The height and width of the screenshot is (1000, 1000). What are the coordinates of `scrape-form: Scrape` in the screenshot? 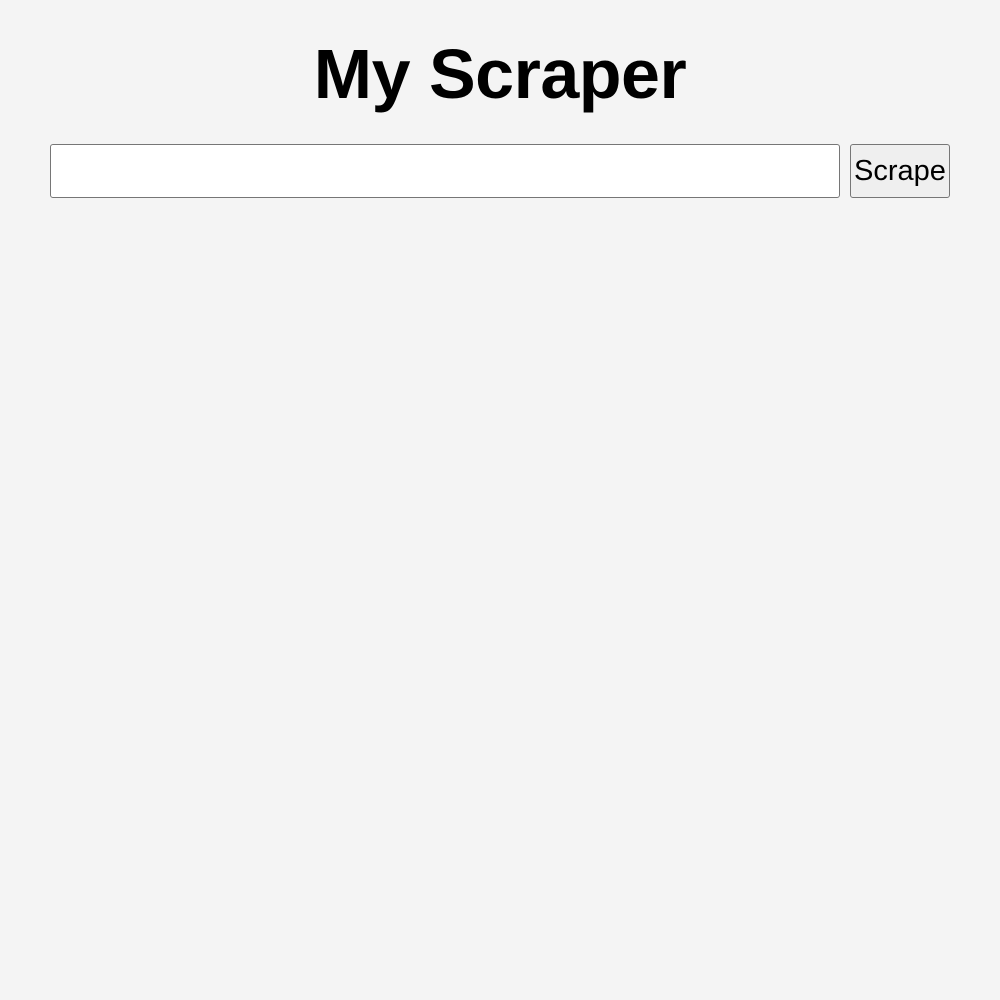 It's located at (500, 171).